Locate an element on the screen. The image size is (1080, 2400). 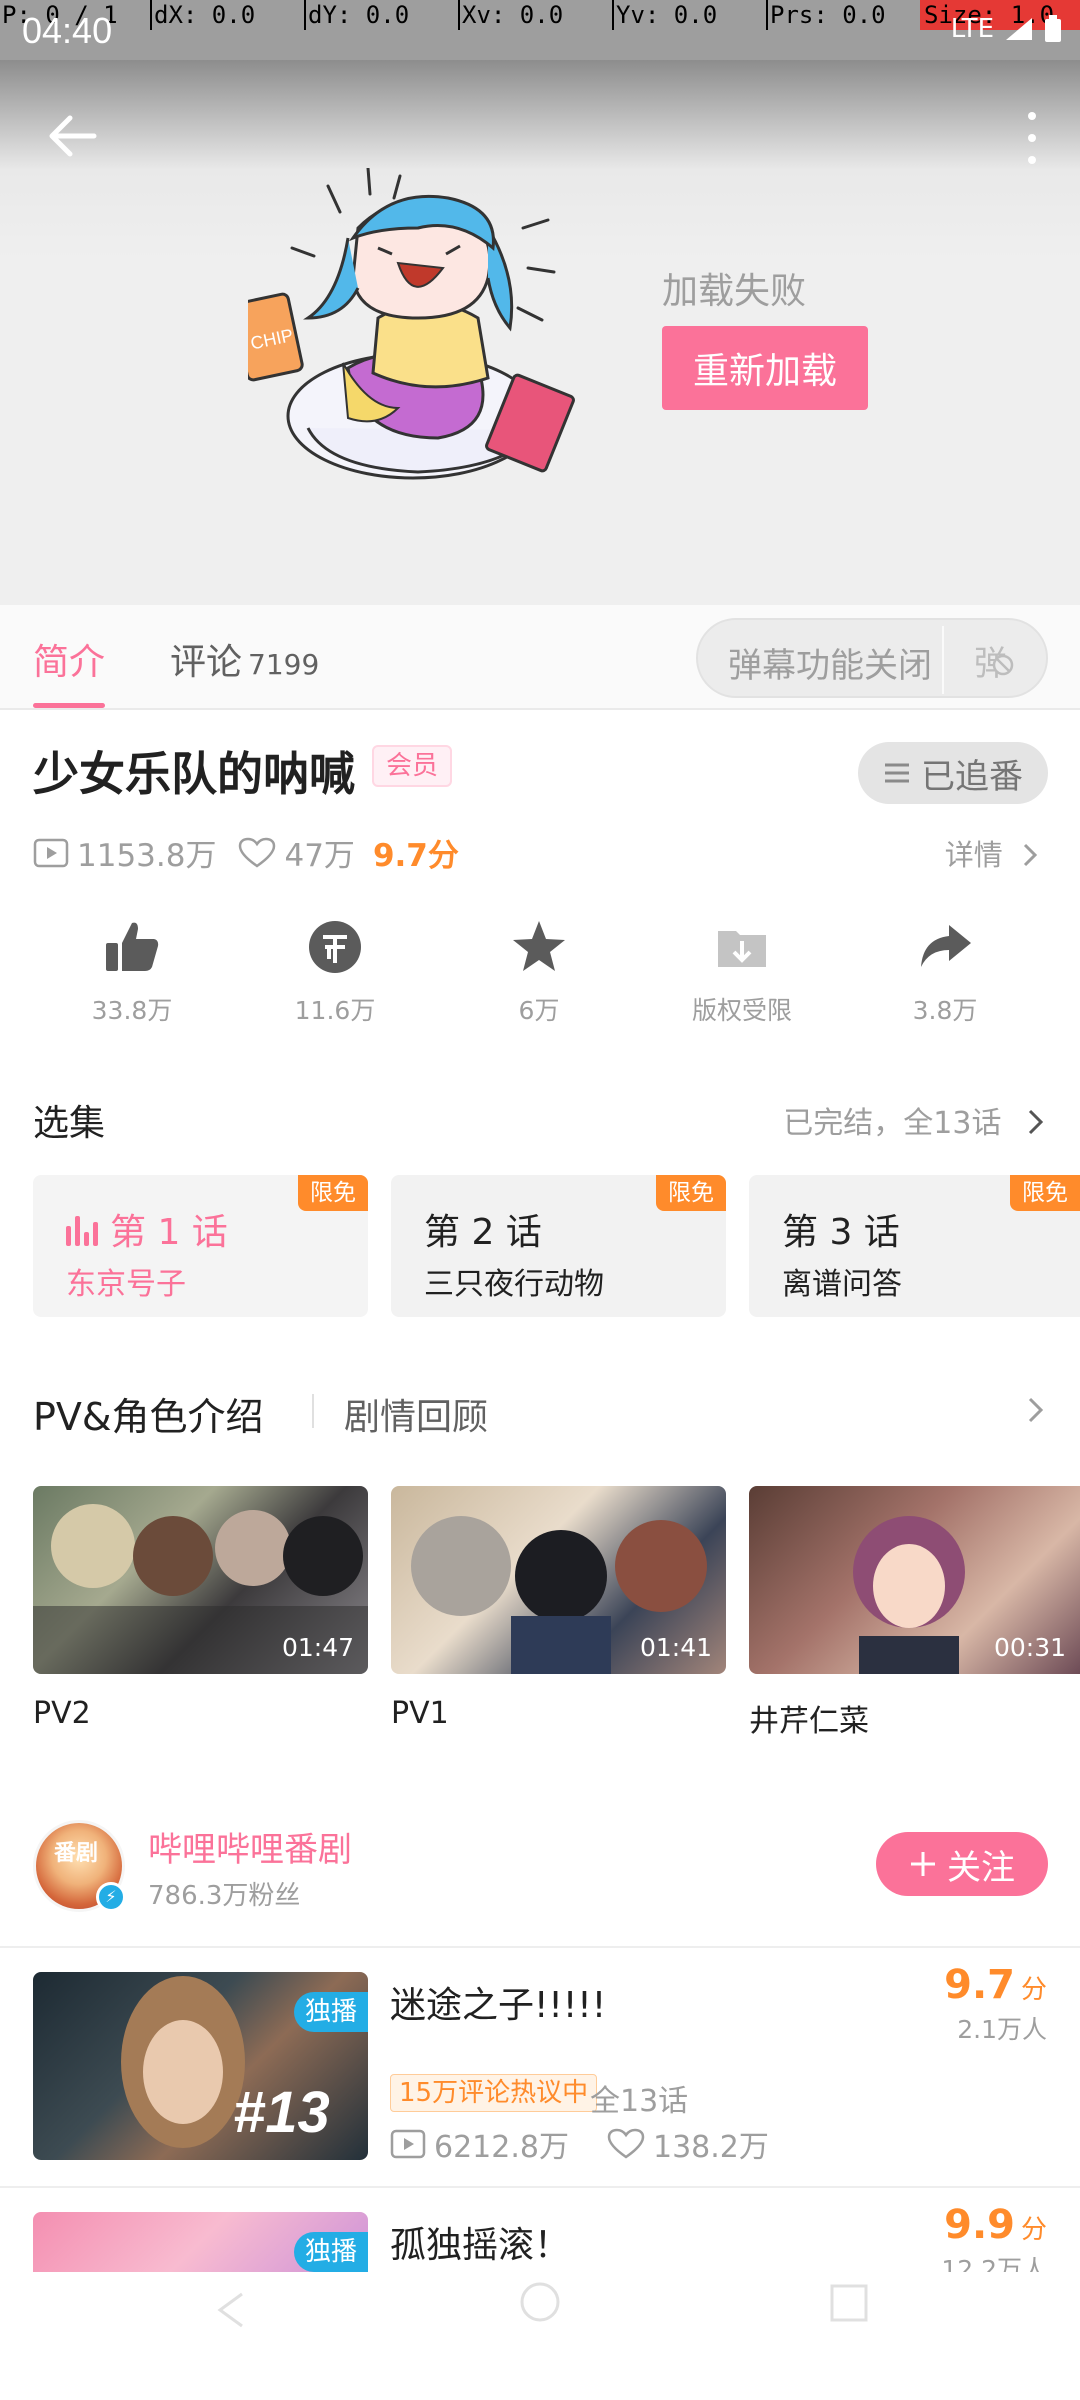
battery-icon is located at coordinates (1053, 28).